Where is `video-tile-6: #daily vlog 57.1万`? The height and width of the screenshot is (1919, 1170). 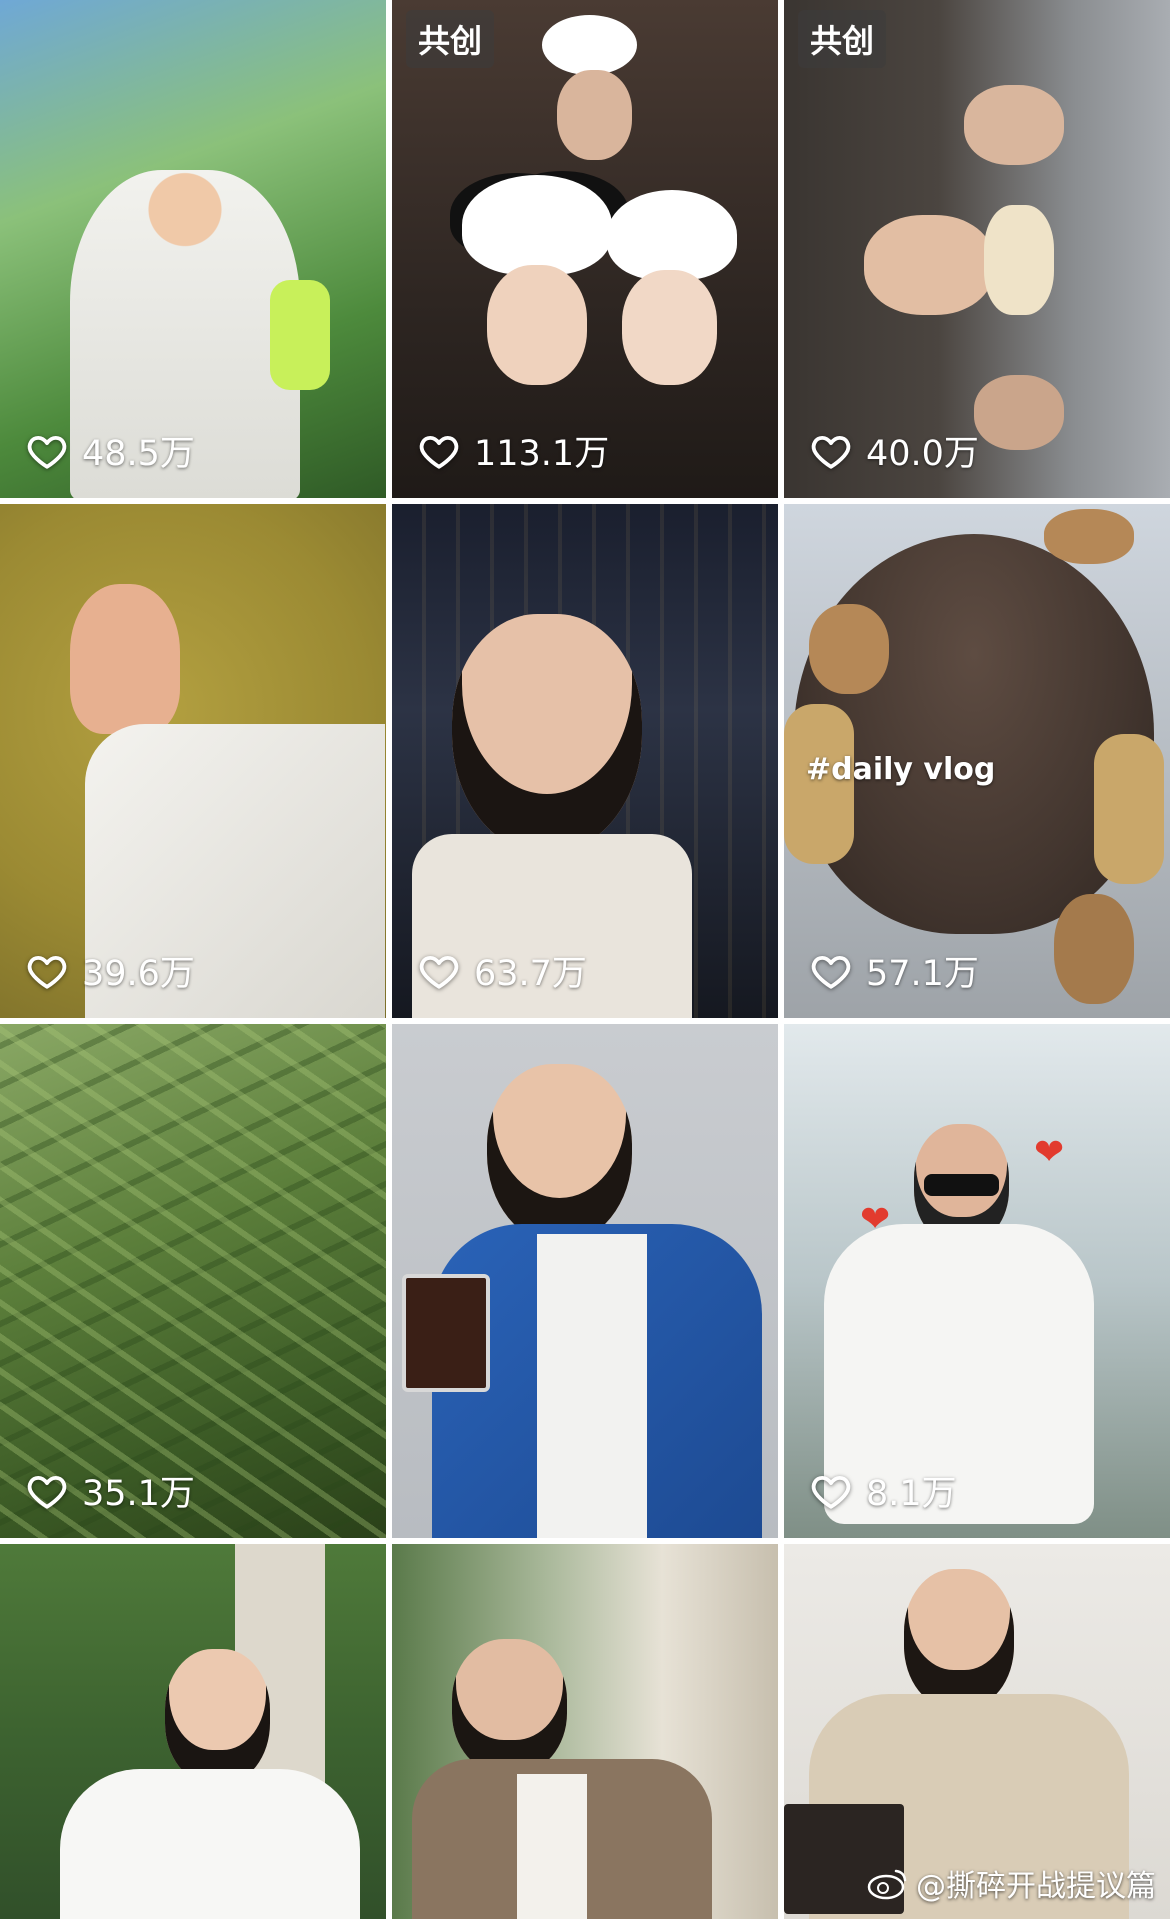
video-tile-6: #daily vlog 57.1万 is located at coordinates (977, 761).